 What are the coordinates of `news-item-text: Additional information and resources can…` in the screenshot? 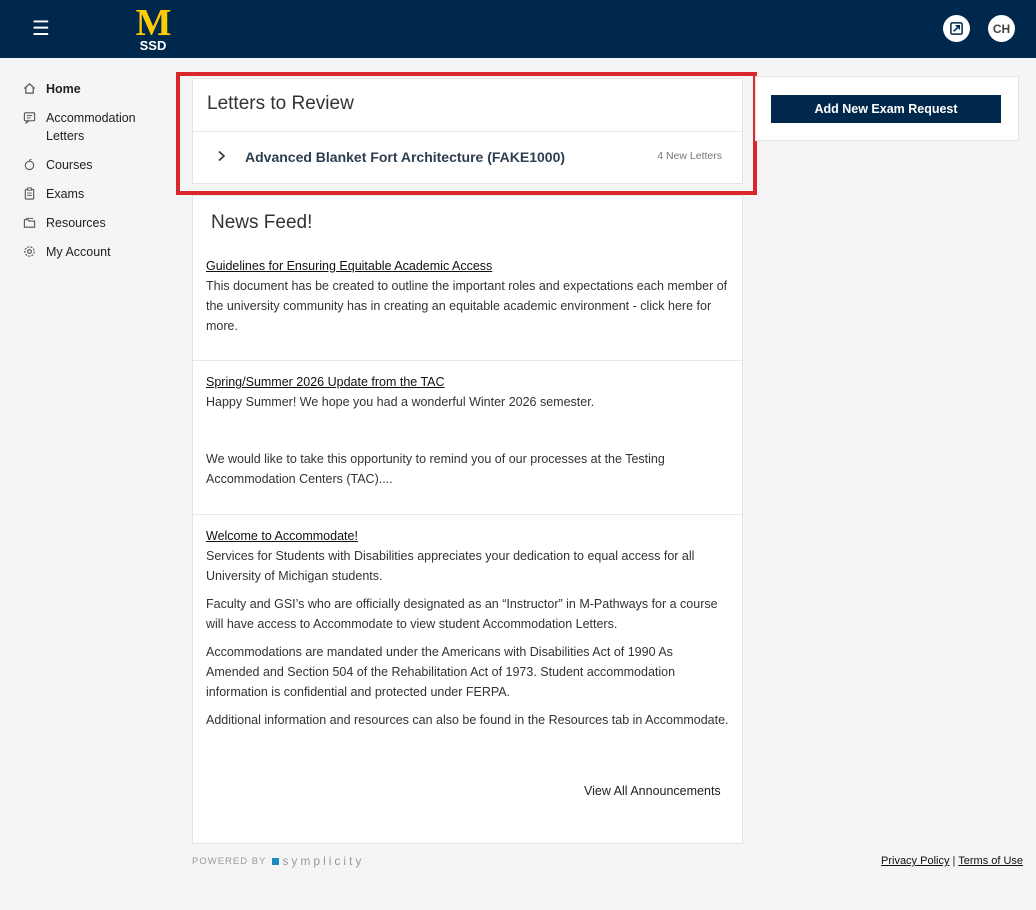 It's located at (467, 720).